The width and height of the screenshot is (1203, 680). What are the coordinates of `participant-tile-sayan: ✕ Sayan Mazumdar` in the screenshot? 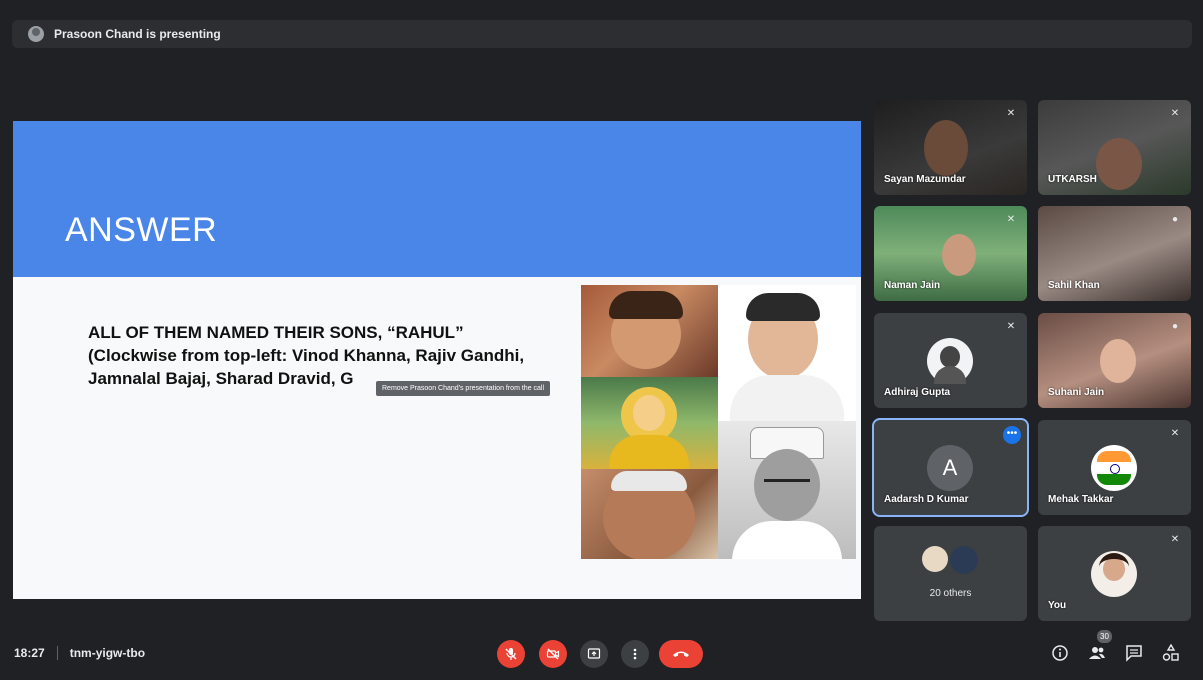 It's located at (950, 147).